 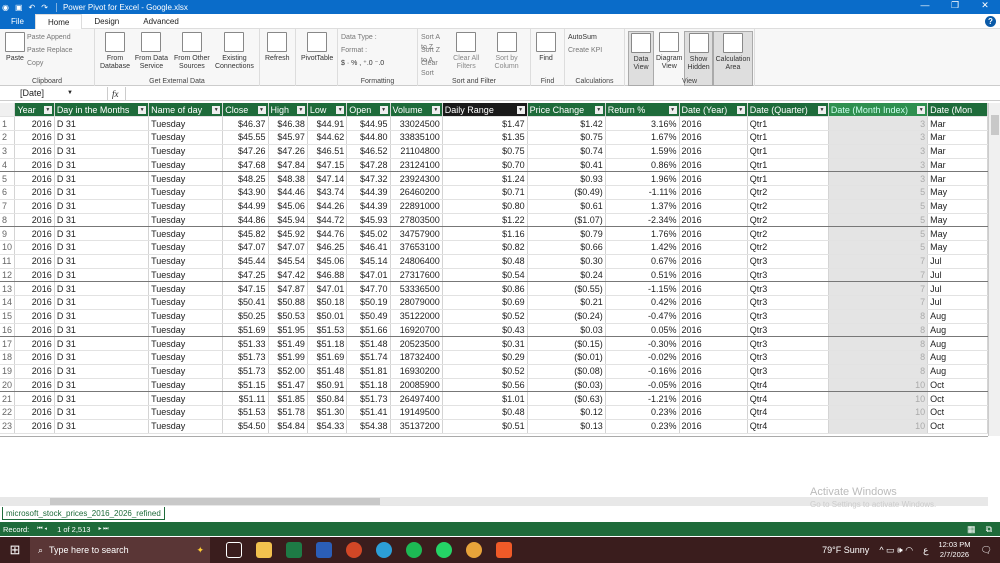 I want to click on table-cell: $0.75, so click(x=485, y=151).